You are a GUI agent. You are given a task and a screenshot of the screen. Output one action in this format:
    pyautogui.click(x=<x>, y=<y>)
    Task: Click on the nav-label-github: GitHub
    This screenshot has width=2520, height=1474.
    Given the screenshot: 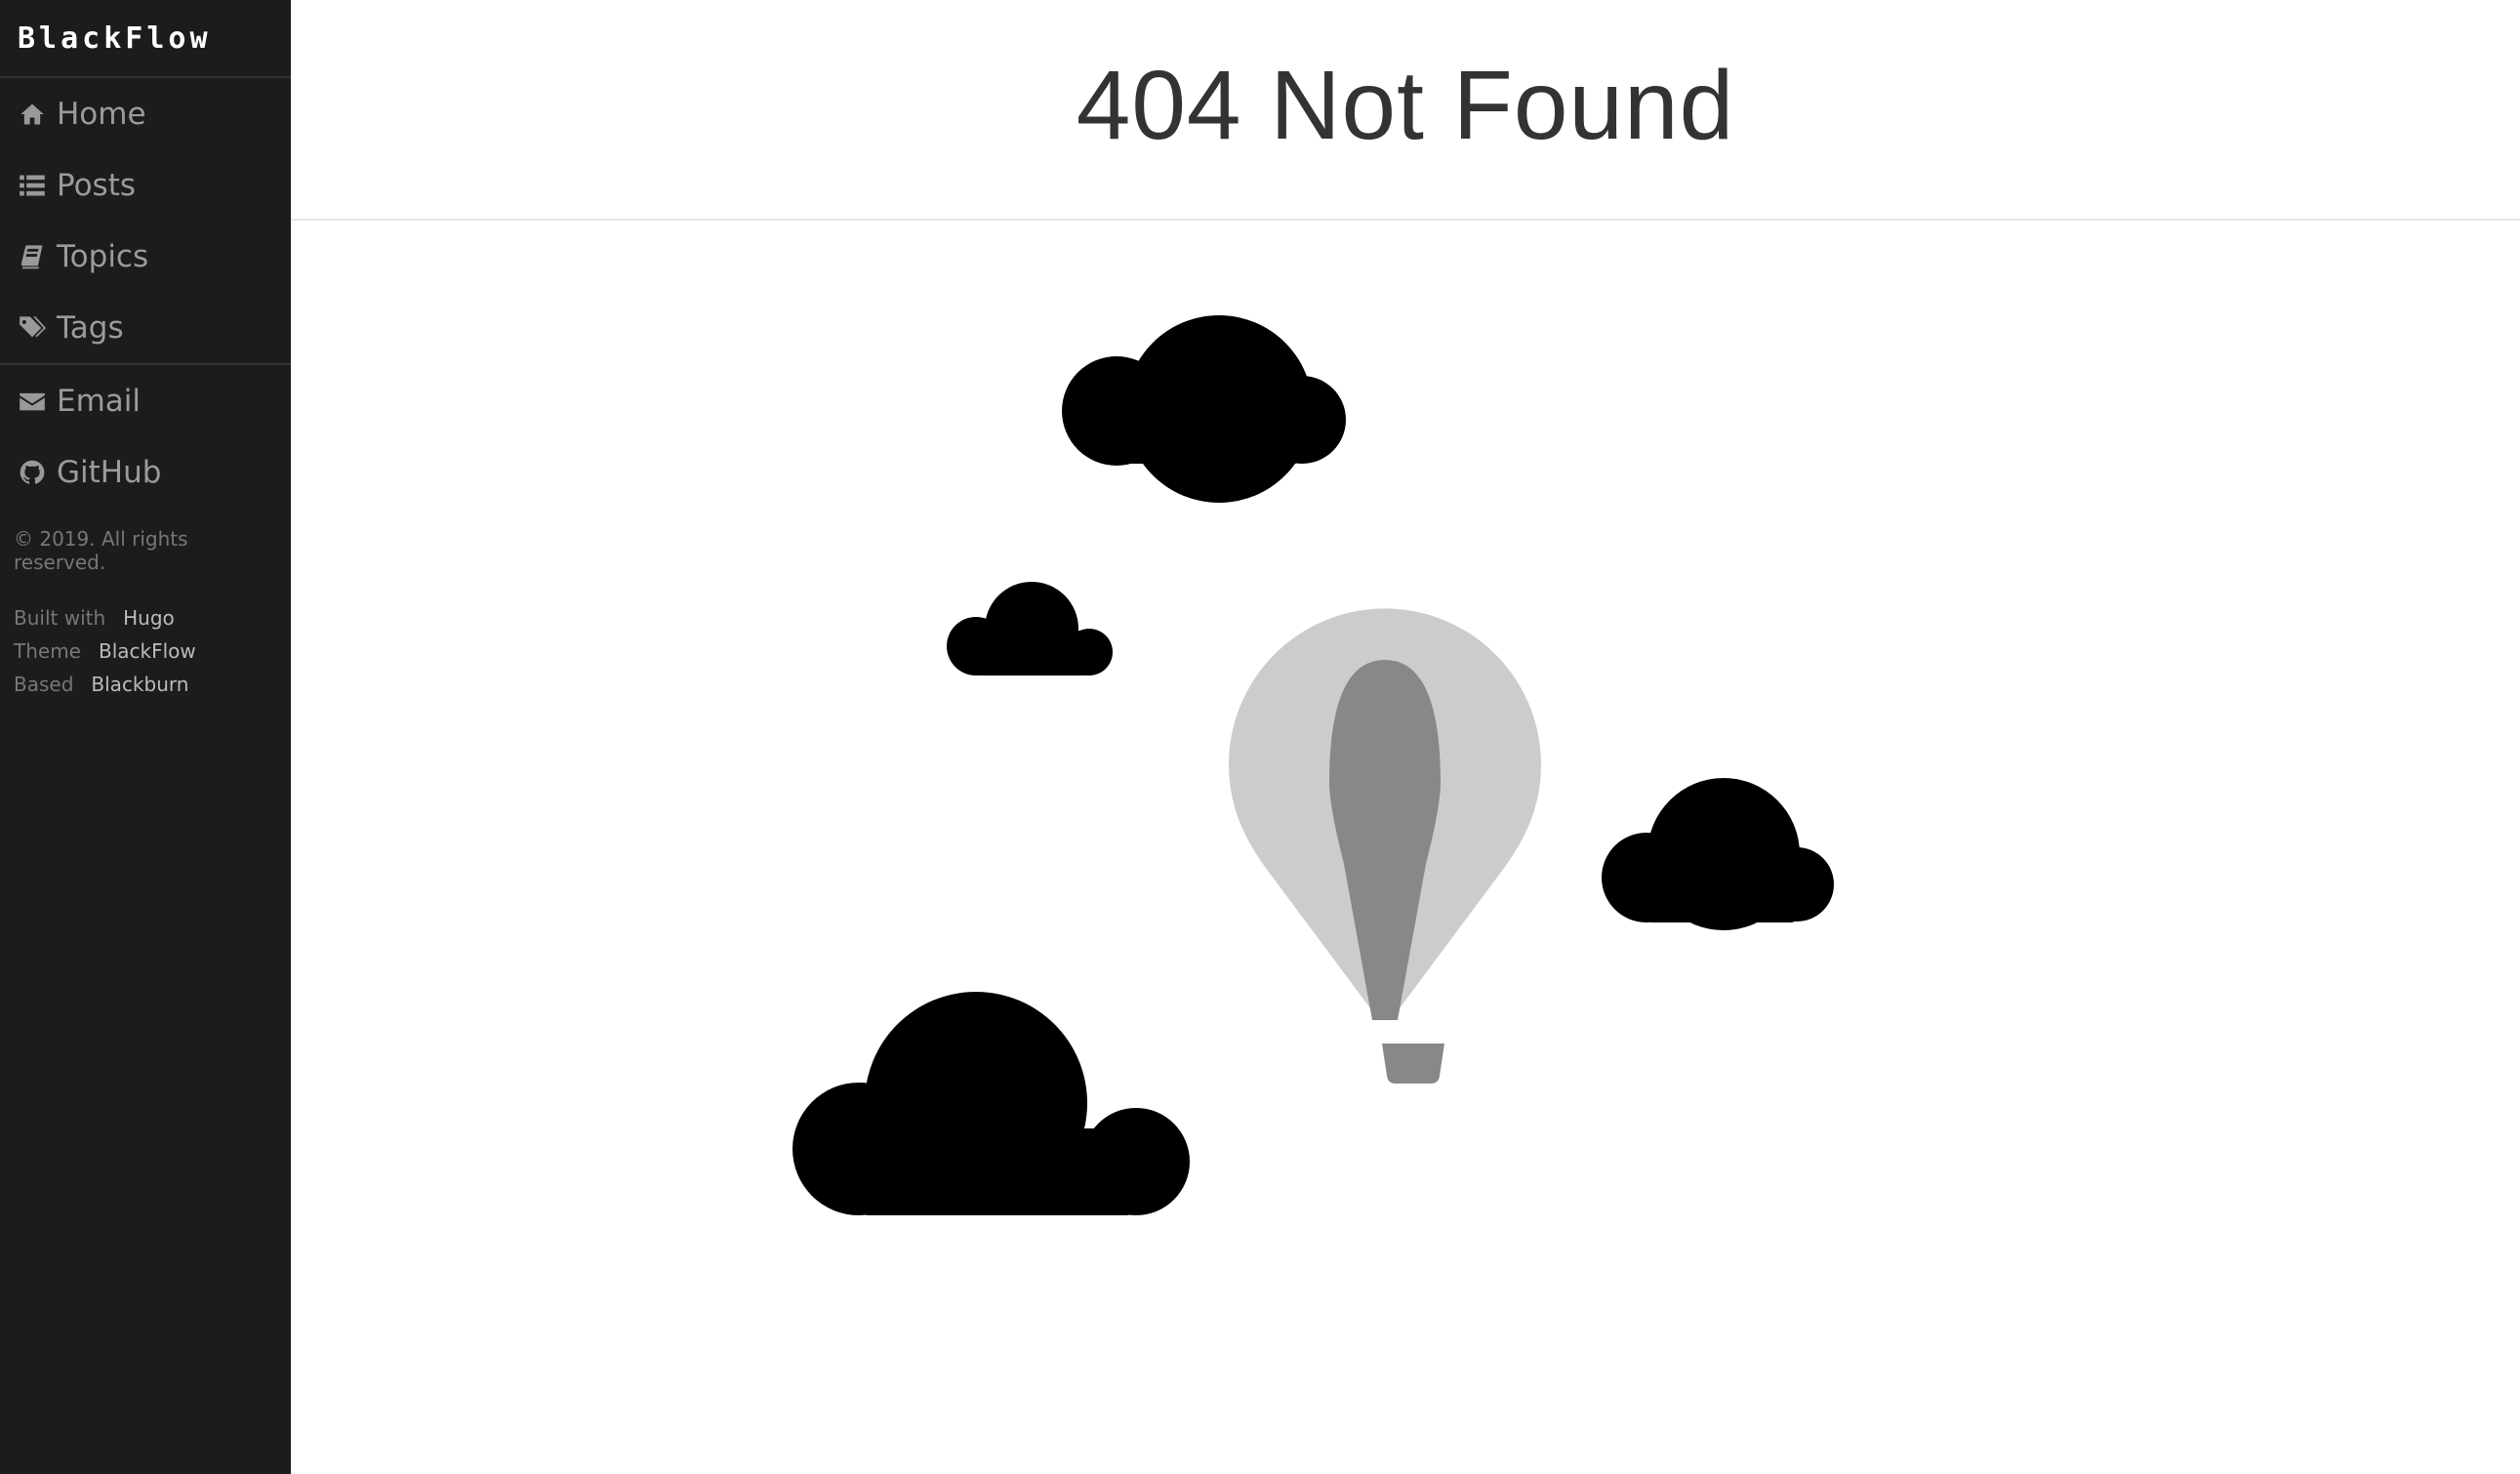 What is the action you would take?
    pyautogui.click(x=109, y=472)
    